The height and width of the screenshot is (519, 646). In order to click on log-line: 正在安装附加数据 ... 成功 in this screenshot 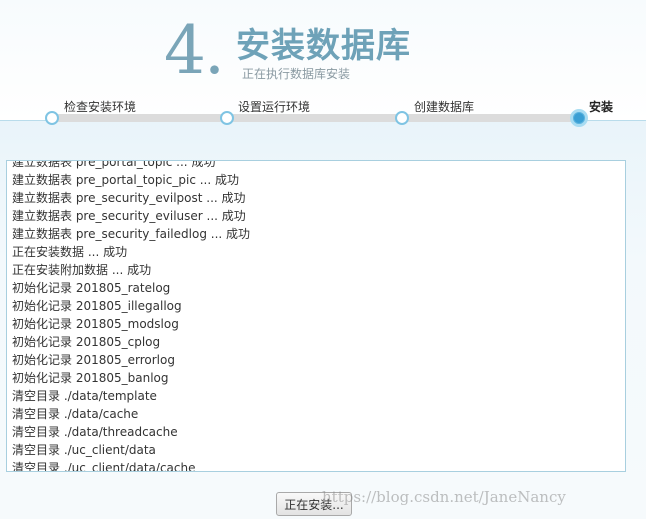, I will do `click(82, 270)`.